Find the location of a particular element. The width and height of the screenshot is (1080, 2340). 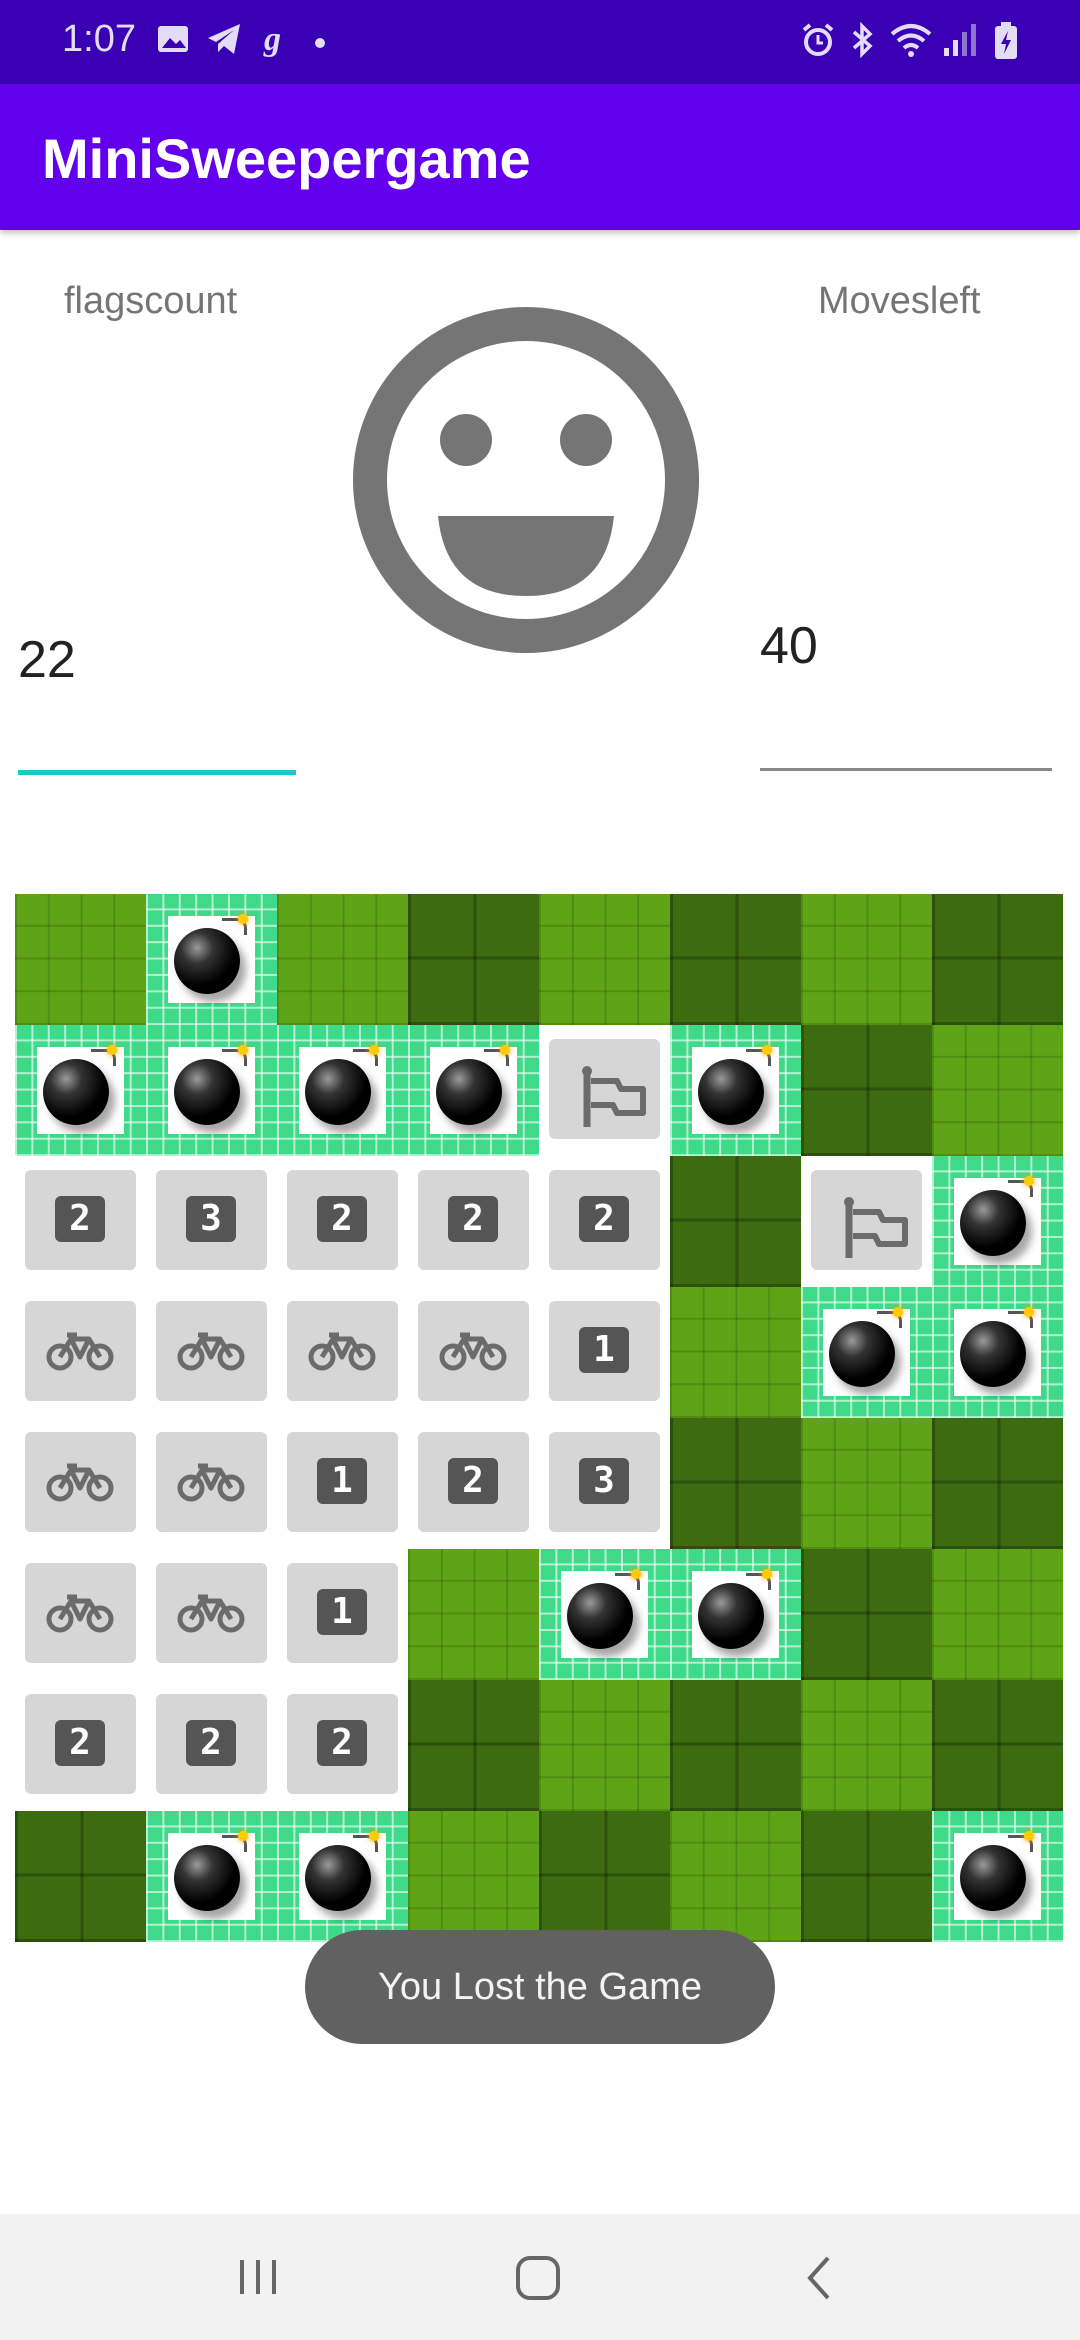

flags-count-field: 22 is located at coordinates (47, 660).